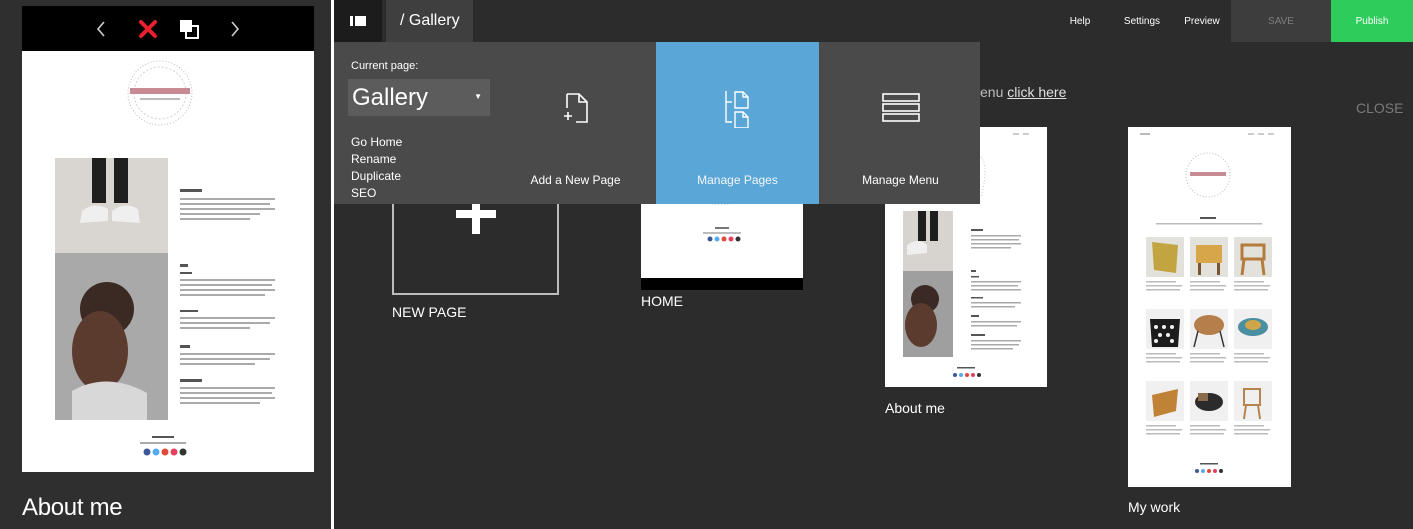 The height and width of the screenshot is (529, 1413). Describe the element at coordinates (376, 142) in the screenshot. I see `go-home-link: Go Home` at that location.